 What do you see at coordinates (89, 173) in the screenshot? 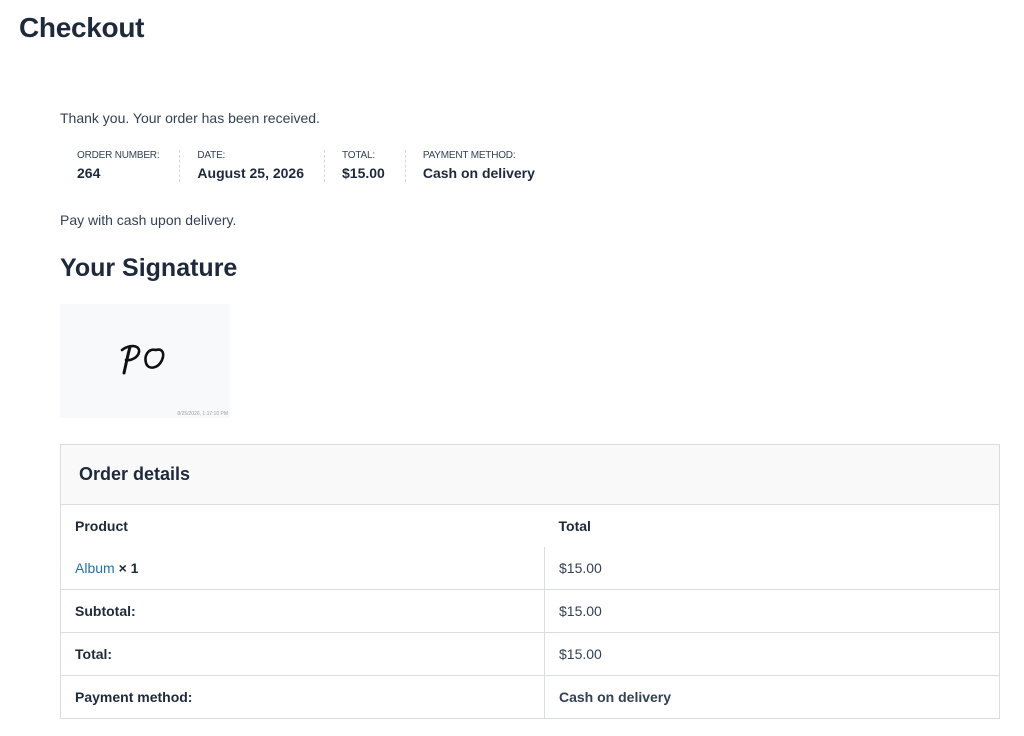
I see `order-number-value: 264` at bounding box center [89, 173].